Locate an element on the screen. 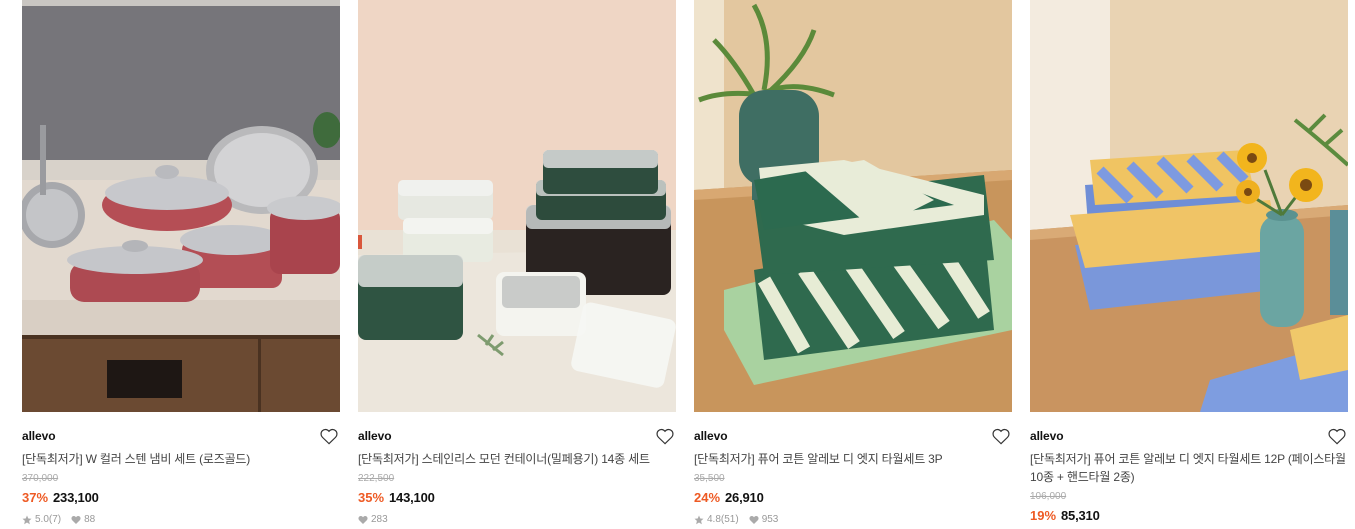  rating-value: 5.0(7) is located at coordinates (48, 519).